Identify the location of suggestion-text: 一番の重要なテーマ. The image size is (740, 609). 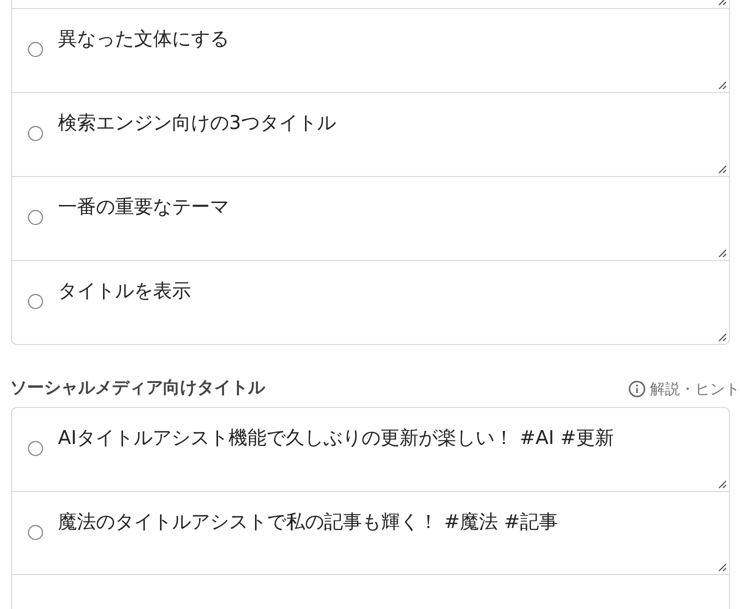
(143, 207).